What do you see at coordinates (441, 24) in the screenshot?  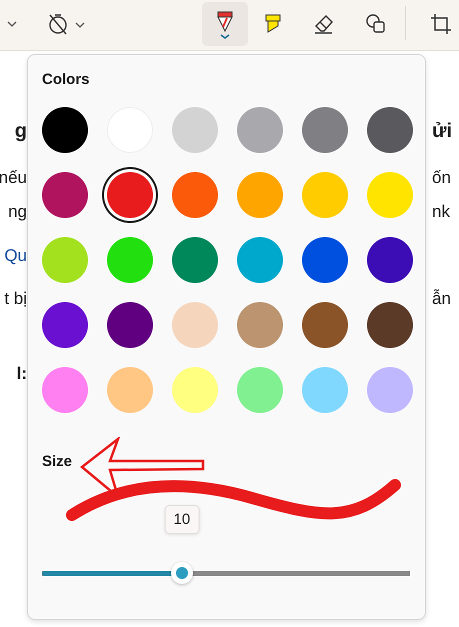 I see `crop-icon` at bounding box center [441, 24].